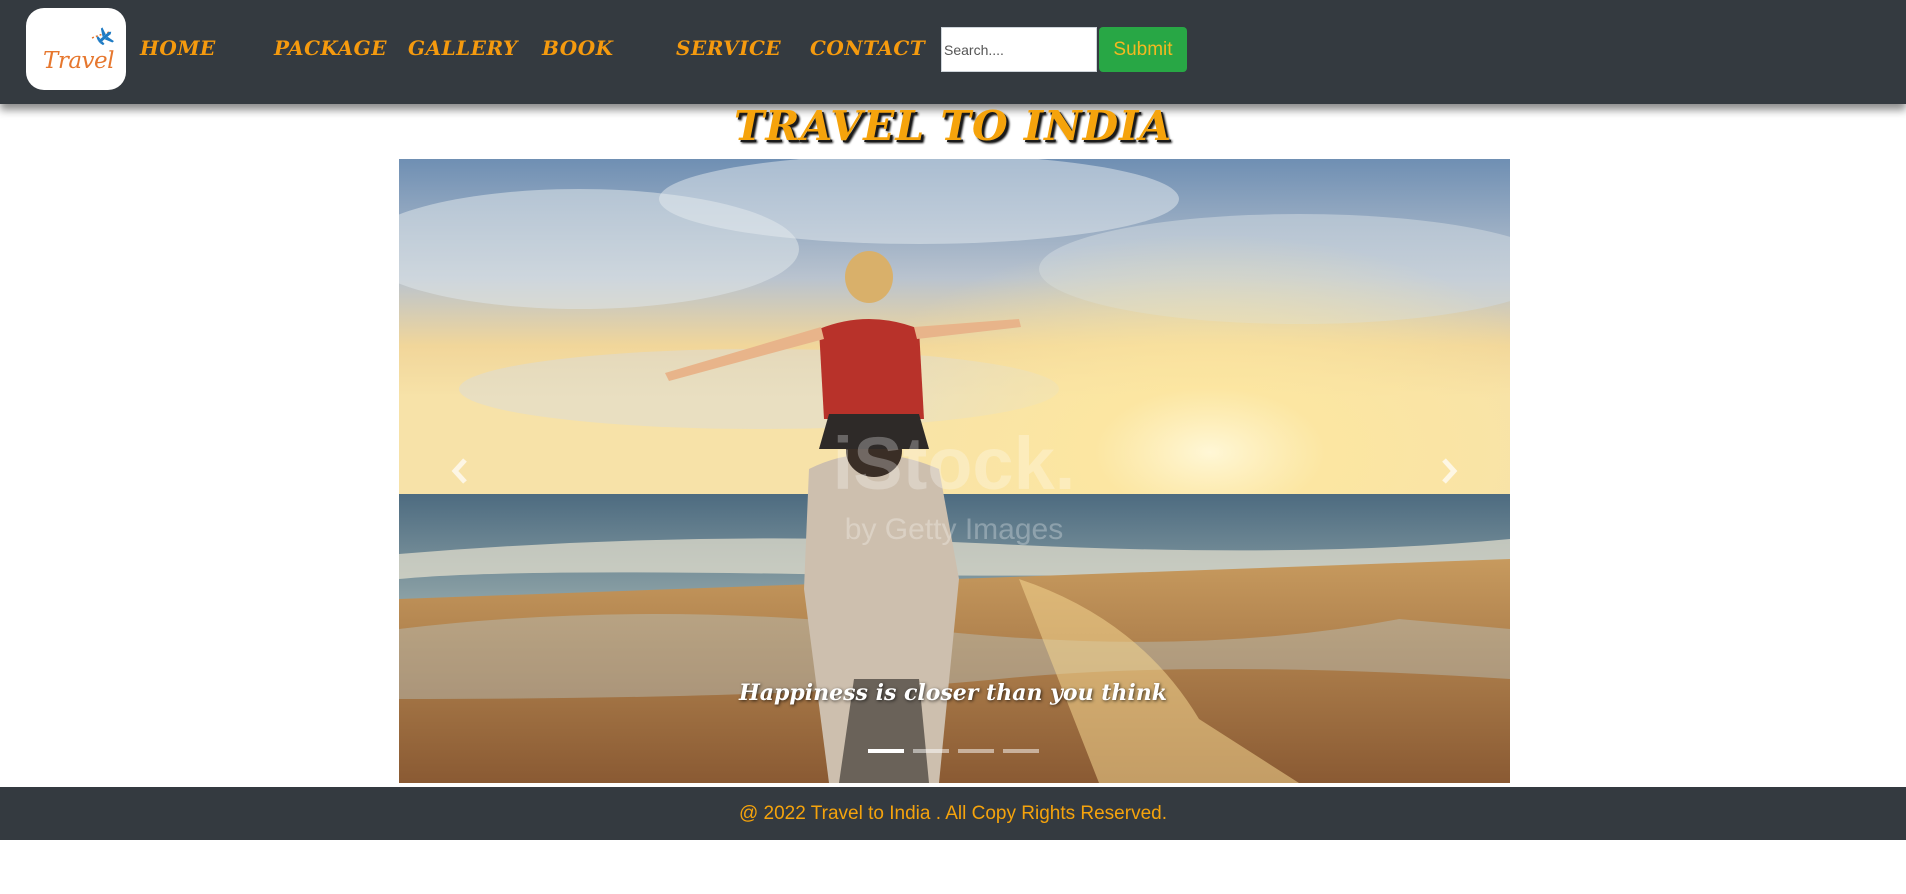 Image resolution: width=1906 pixels, height=894 pixels. I want to click on nav-link-package: PACKAGE, so click(330, 49).